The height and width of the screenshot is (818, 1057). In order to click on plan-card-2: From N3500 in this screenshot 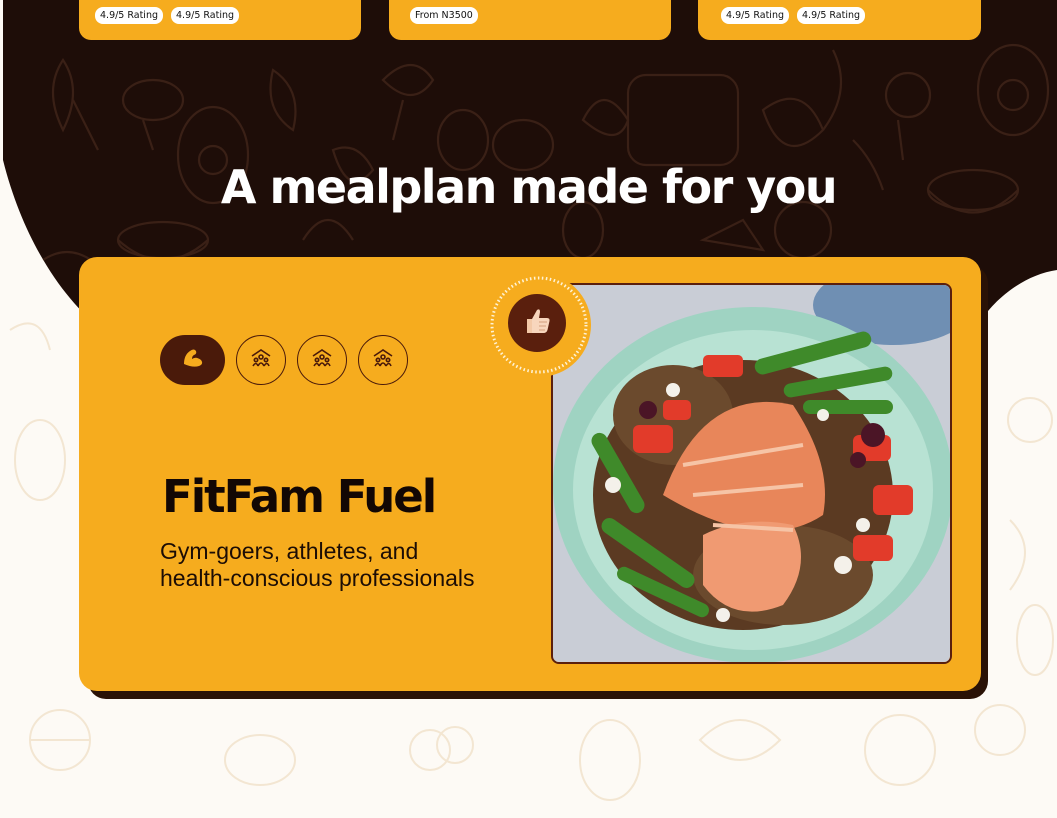, I will do `click(530, 20)`.